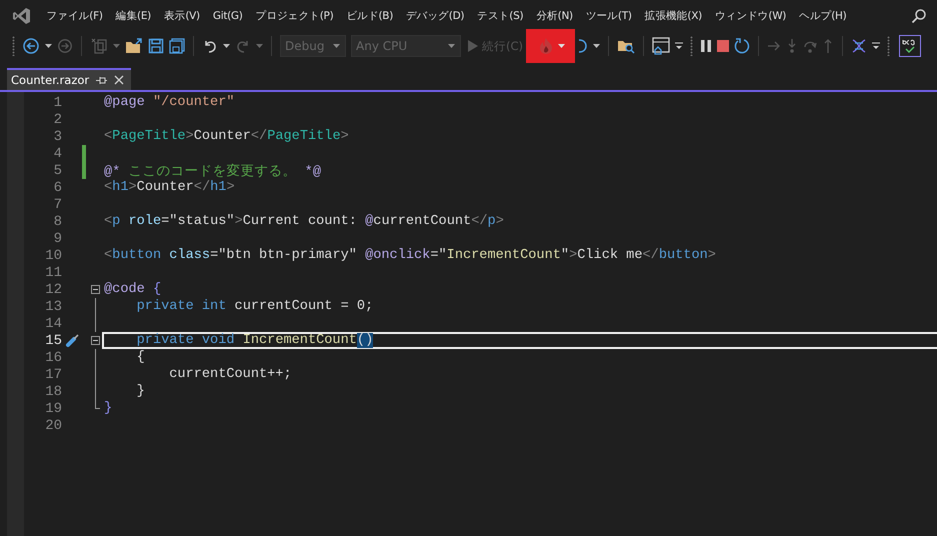 Image resolution: width=937 pixels, height=536 pixels. What do you see at coordinates (156, 46) in the screenshot?
I see `save-icon` at bounding box center [156, 46].